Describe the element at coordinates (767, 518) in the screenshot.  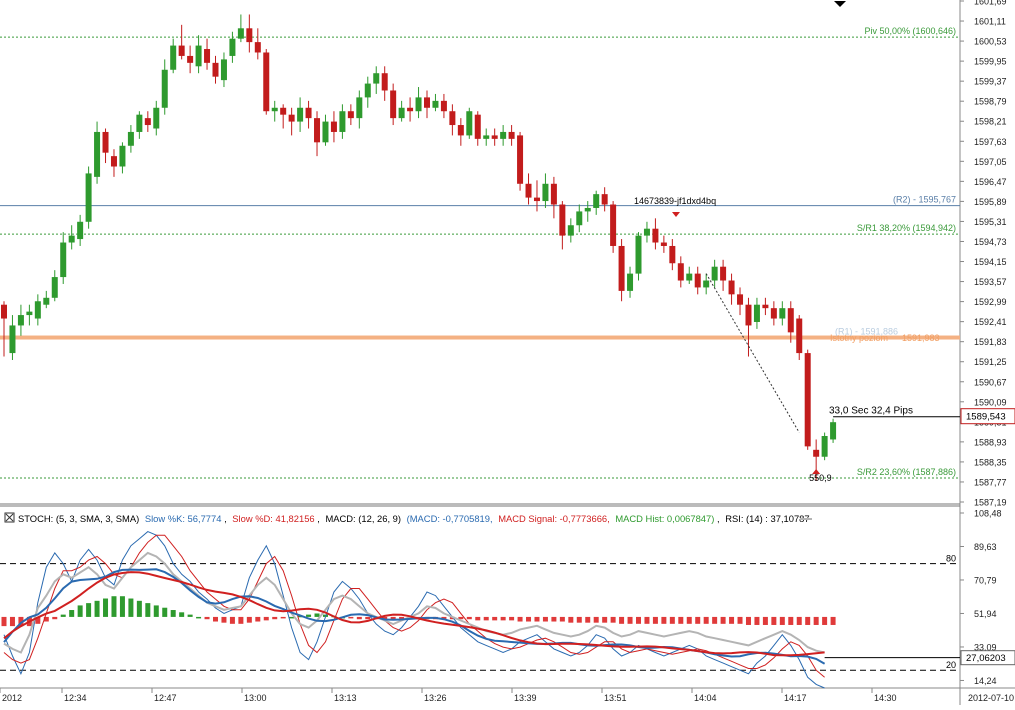
I see `rsi-label: RSI: (14) : 37,10787` at that location.